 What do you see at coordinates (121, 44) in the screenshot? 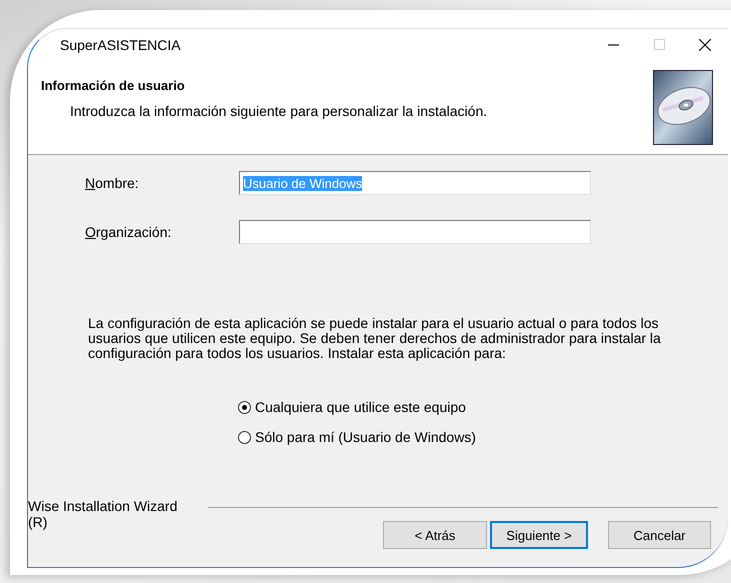
I see `window-title: SuperASISTENCIA` at bounding box center [121, 44].